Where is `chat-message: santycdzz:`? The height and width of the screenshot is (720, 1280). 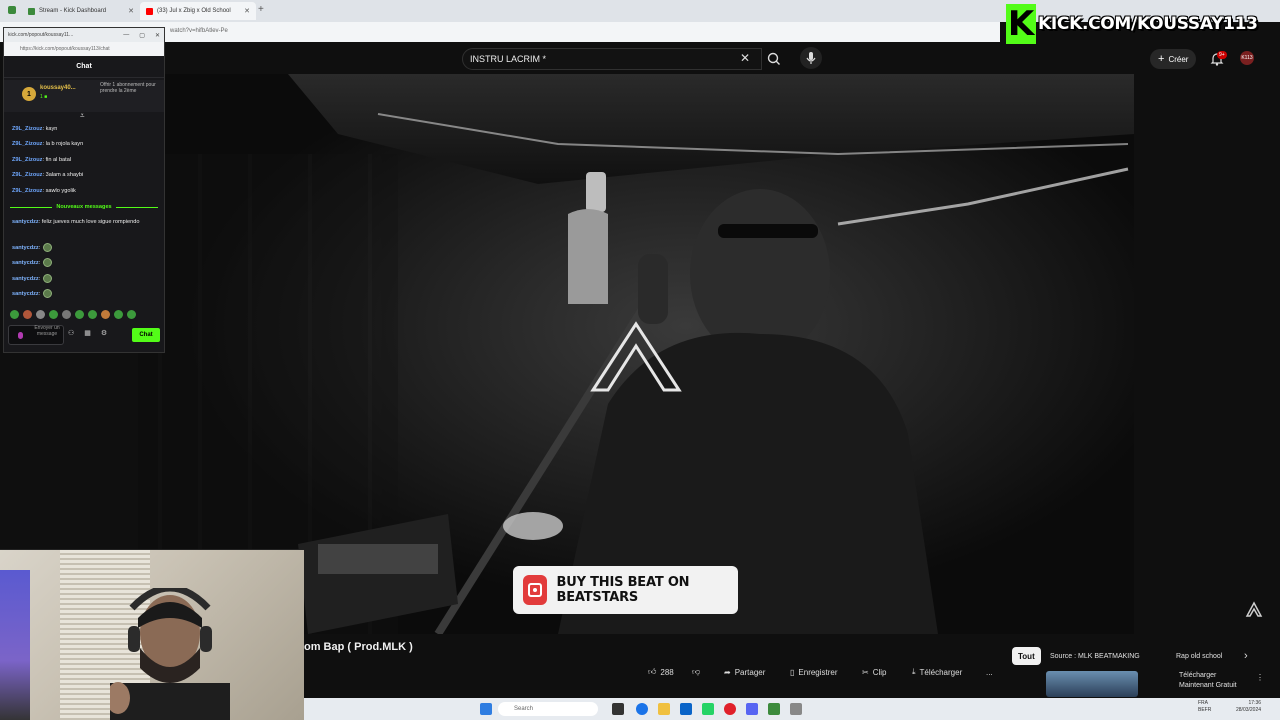 chat-message: santycdzz: is located at coordinates (82, 279).